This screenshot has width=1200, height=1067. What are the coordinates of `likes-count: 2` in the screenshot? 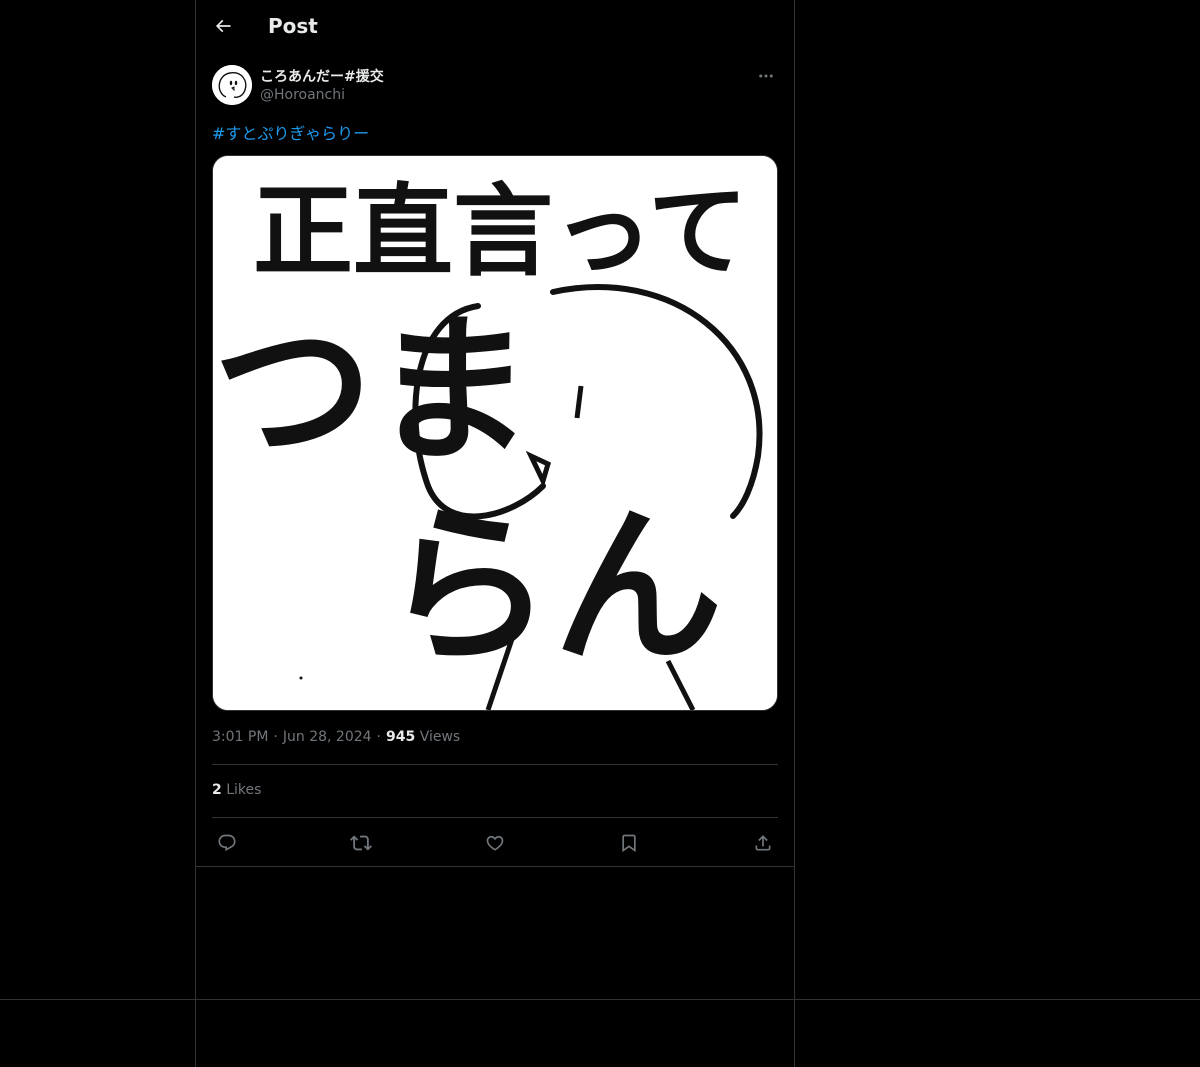 It's located at (217, 790).